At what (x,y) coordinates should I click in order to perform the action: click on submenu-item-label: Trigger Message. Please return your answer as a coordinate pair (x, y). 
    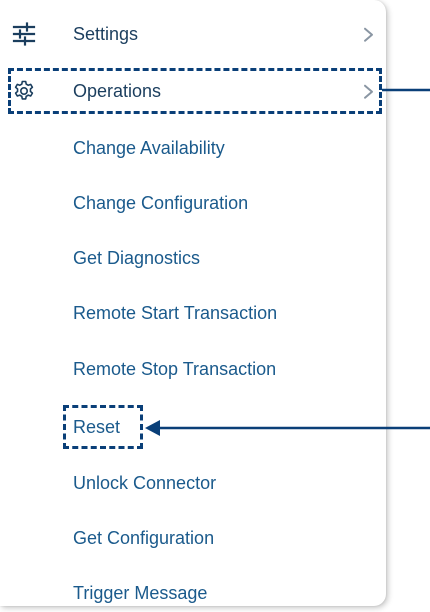
    Looking at the image, I should click on (140, 593).